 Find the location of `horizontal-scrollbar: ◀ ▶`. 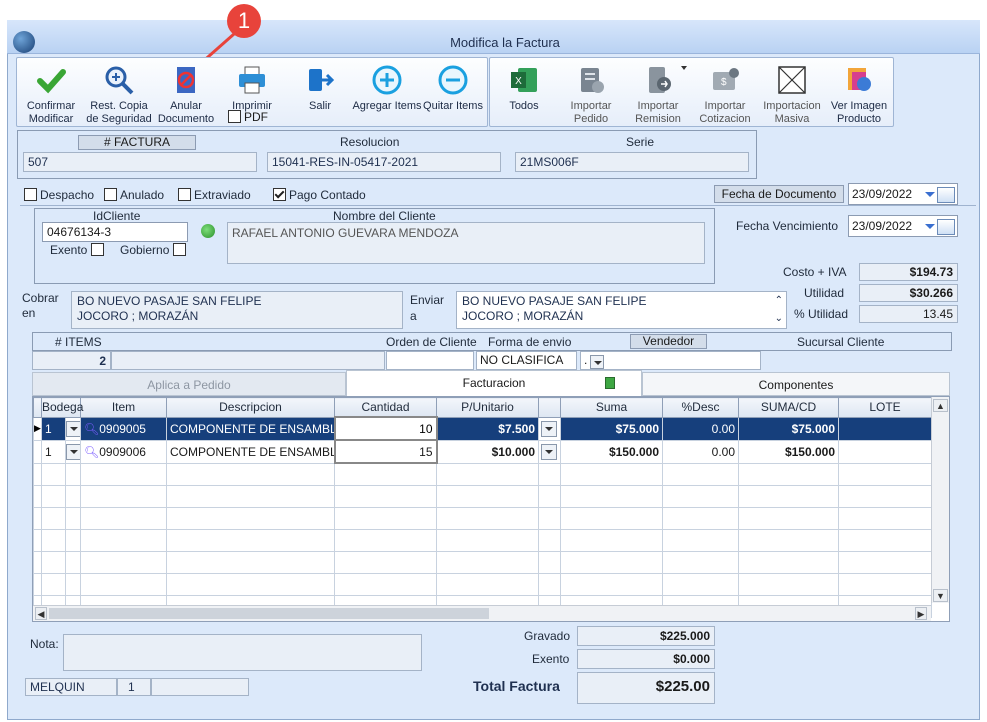

horizontal-scrollbar: ◀ ▶ is located at coordinates (482, 613).